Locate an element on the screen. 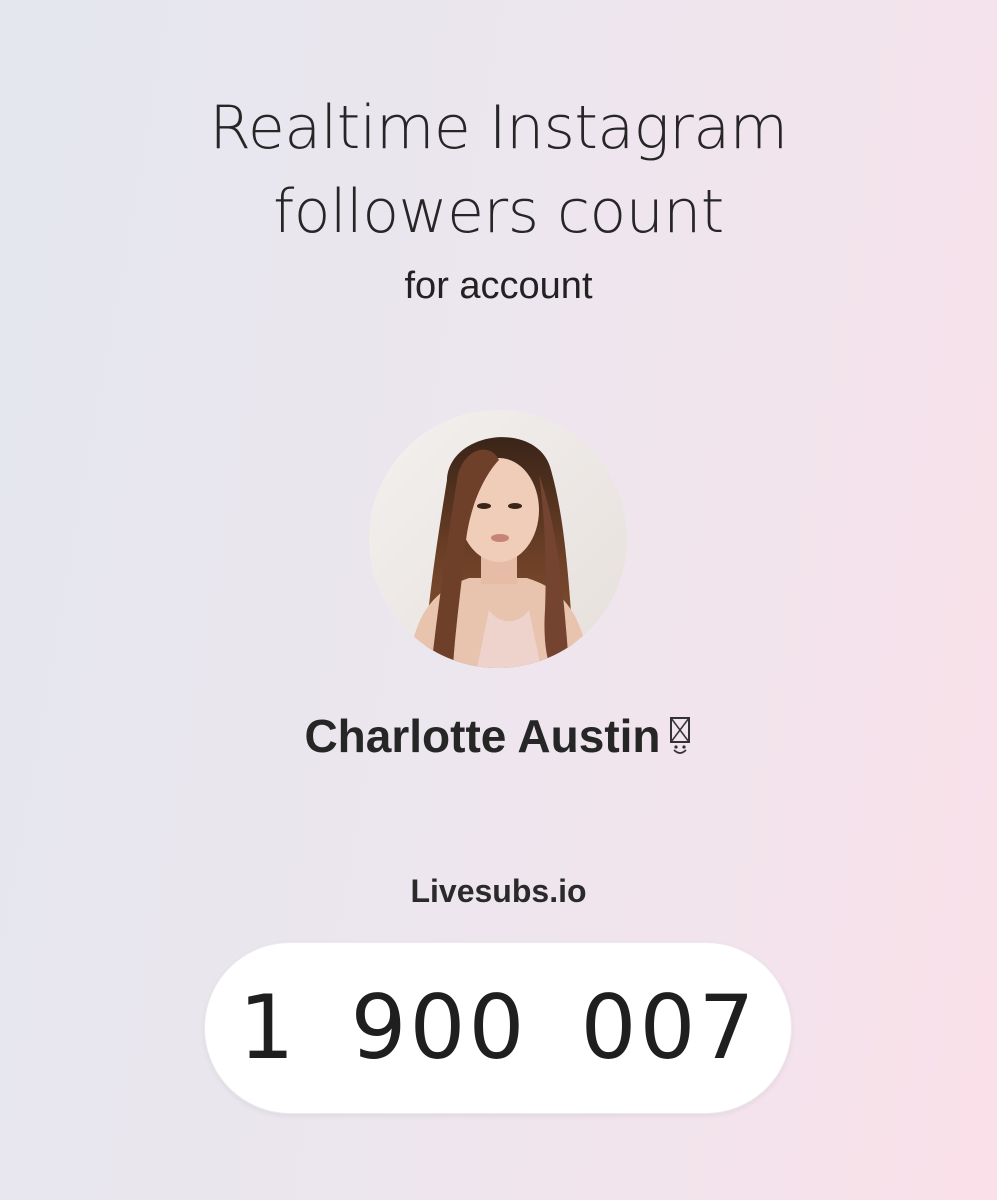 The image size is (997, 1200). follower-counter: 1 900 007 is located at coordinates (498, 1028).